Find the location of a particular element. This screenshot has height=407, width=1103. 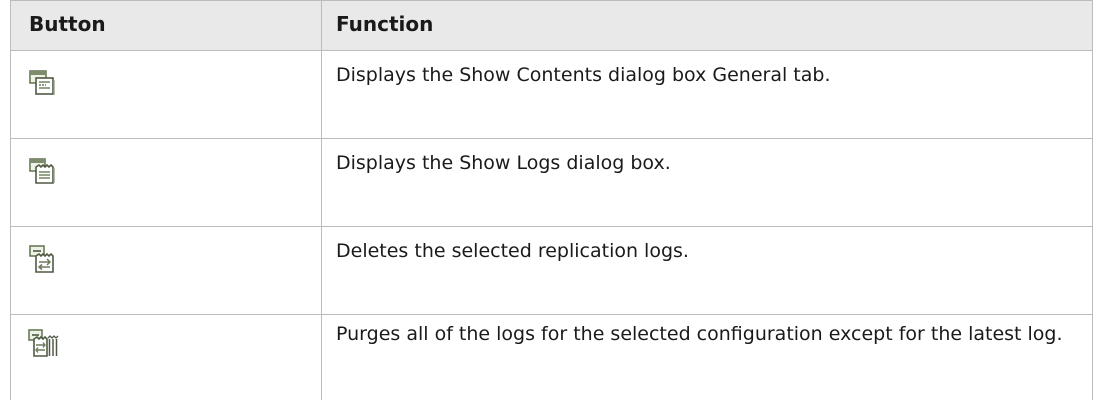

show-logs-icon is located at coordinates (42, 171).